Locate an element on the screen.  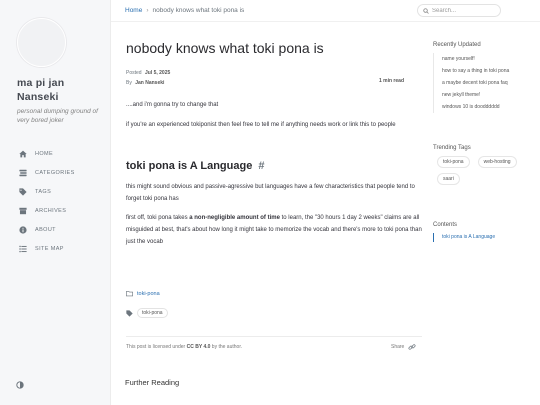
recent-post-link: windows 10 is doodddddd is located at coordinates (483, 107).